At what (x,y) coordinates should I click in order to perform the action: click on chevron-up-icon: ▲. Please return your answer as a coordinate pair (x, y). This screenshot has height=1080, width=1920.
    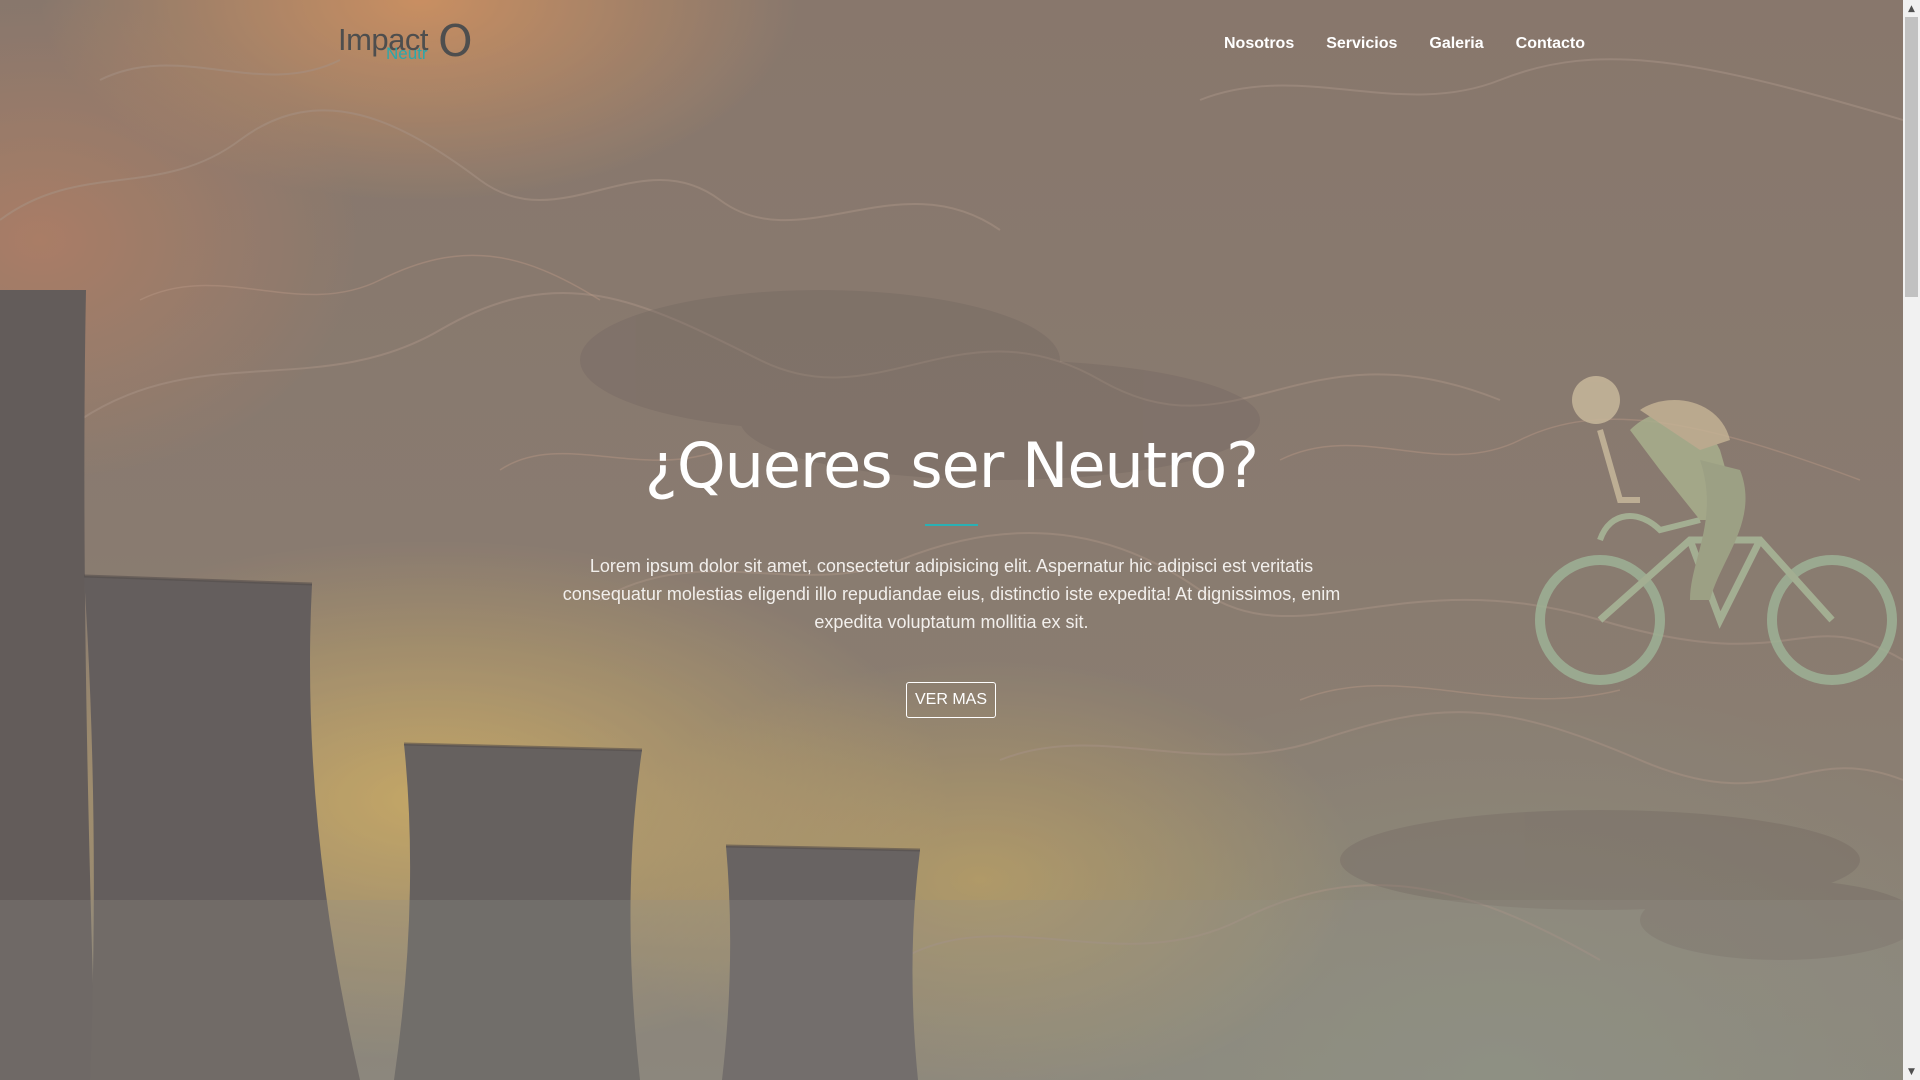
    Looking at the image, I should click on (1911, 8).